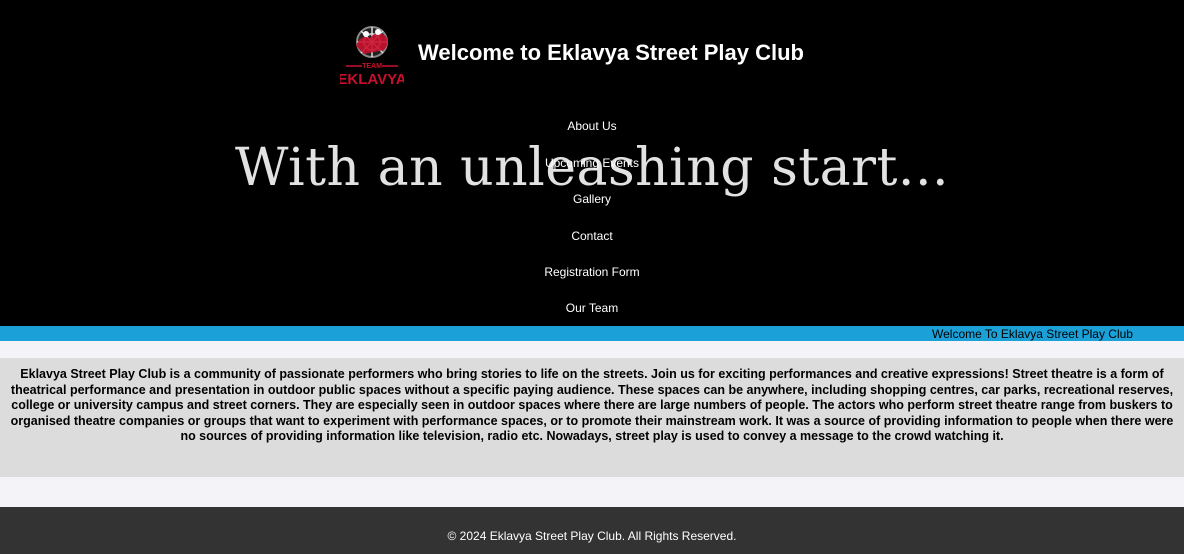 The height and width of the screenshot is (554, 1184). What do you see at coordinates (592, 126) in the screenshot?
I see `nav-about-us: About Us` at bounding box center [592, 126].